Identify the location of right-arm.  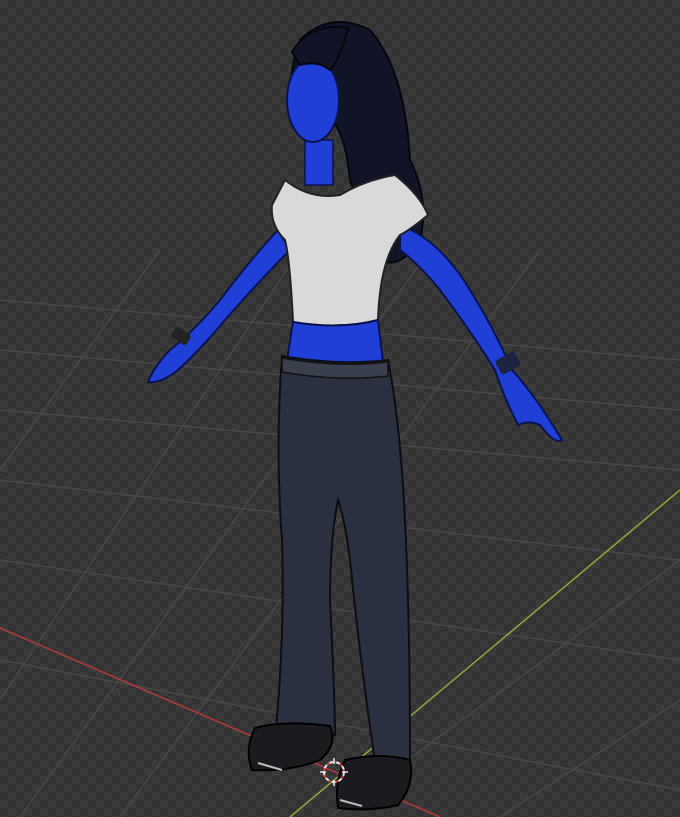
(481, 332).